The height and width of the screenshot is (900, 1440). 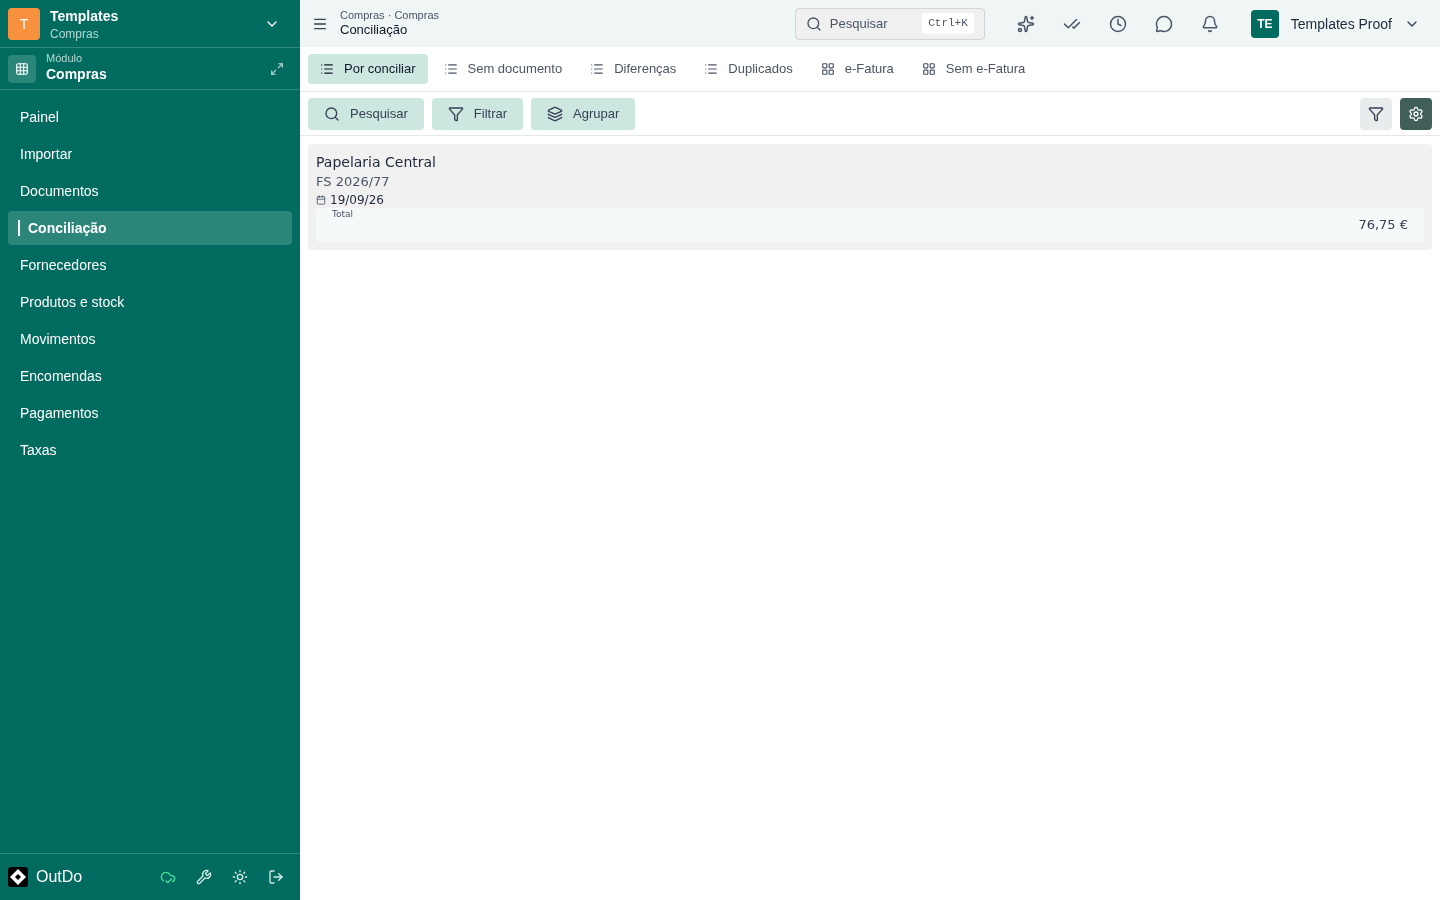 What do you see at coordinates (240, 877) in the screenshot?
I see `sun-icon` at bounding box center [240, 877].